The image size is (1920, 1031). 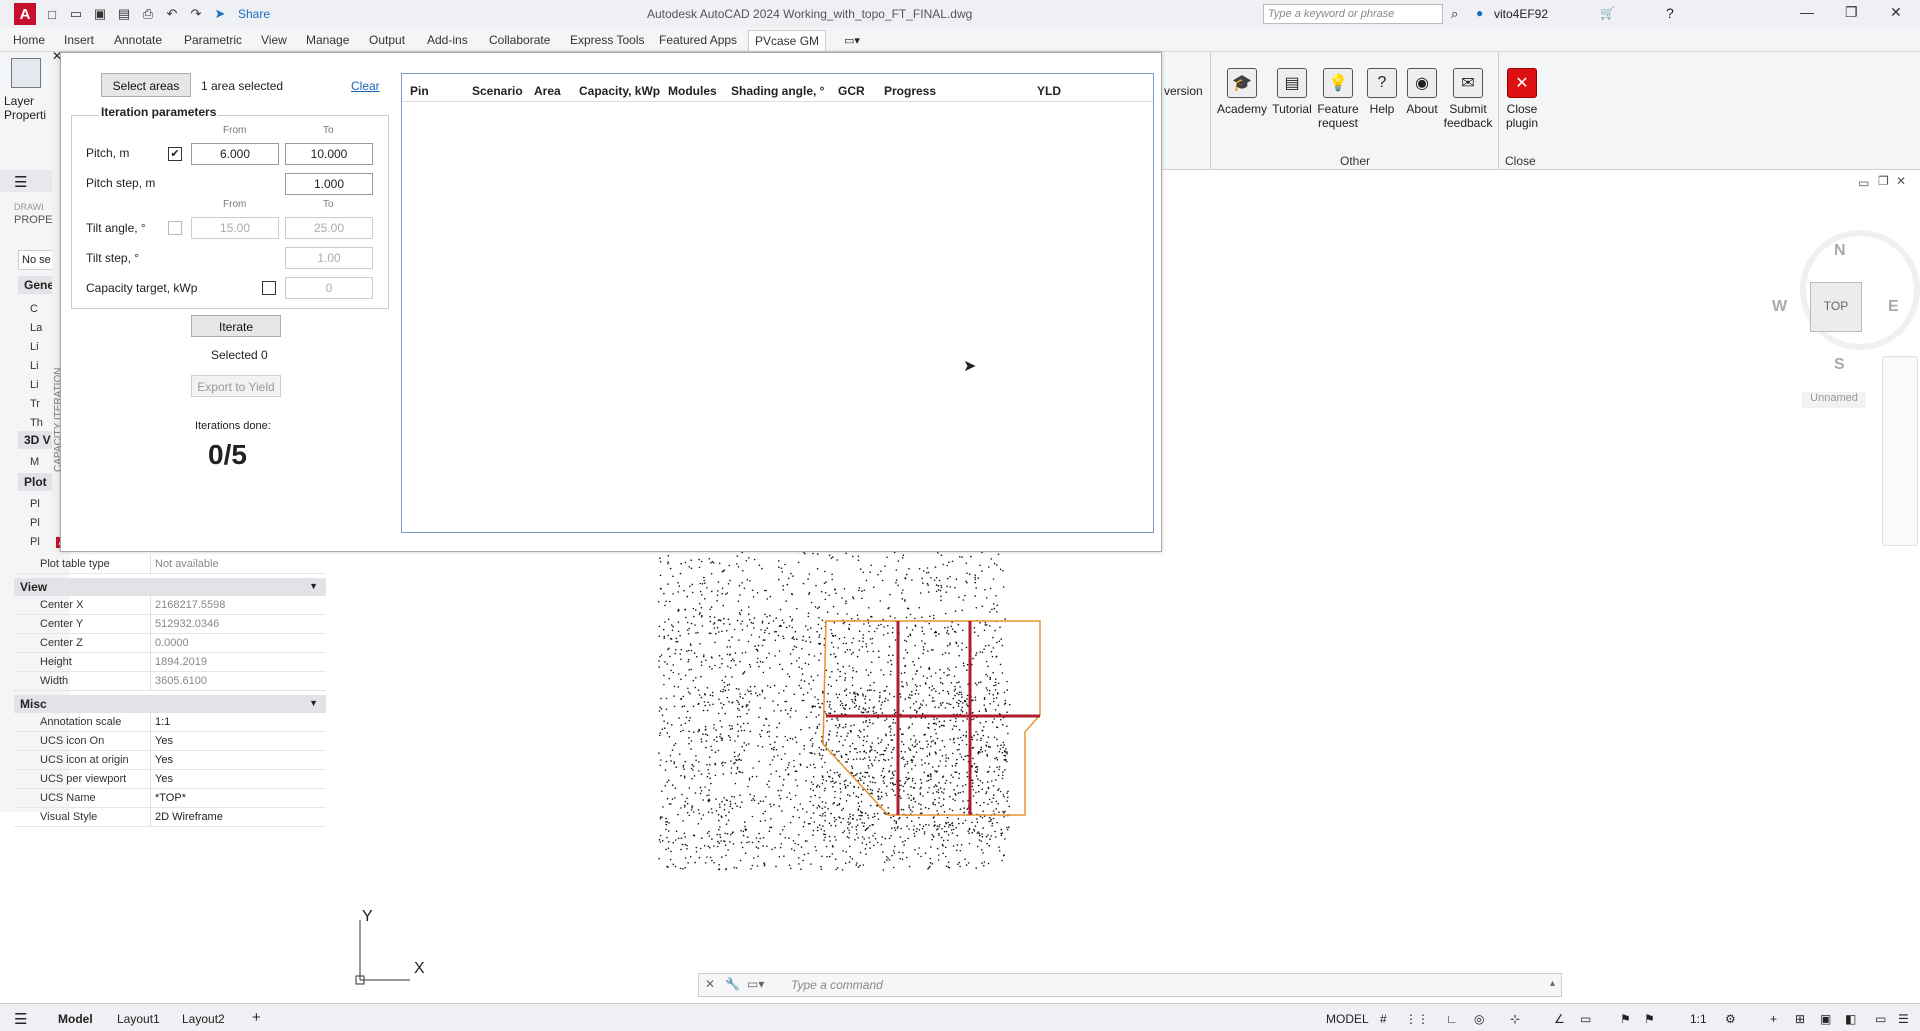 What do you see at coordinates (1607, 13) in the screenshot?
I see `cart-icon: 🛒` at bounding box center [1607, 13].